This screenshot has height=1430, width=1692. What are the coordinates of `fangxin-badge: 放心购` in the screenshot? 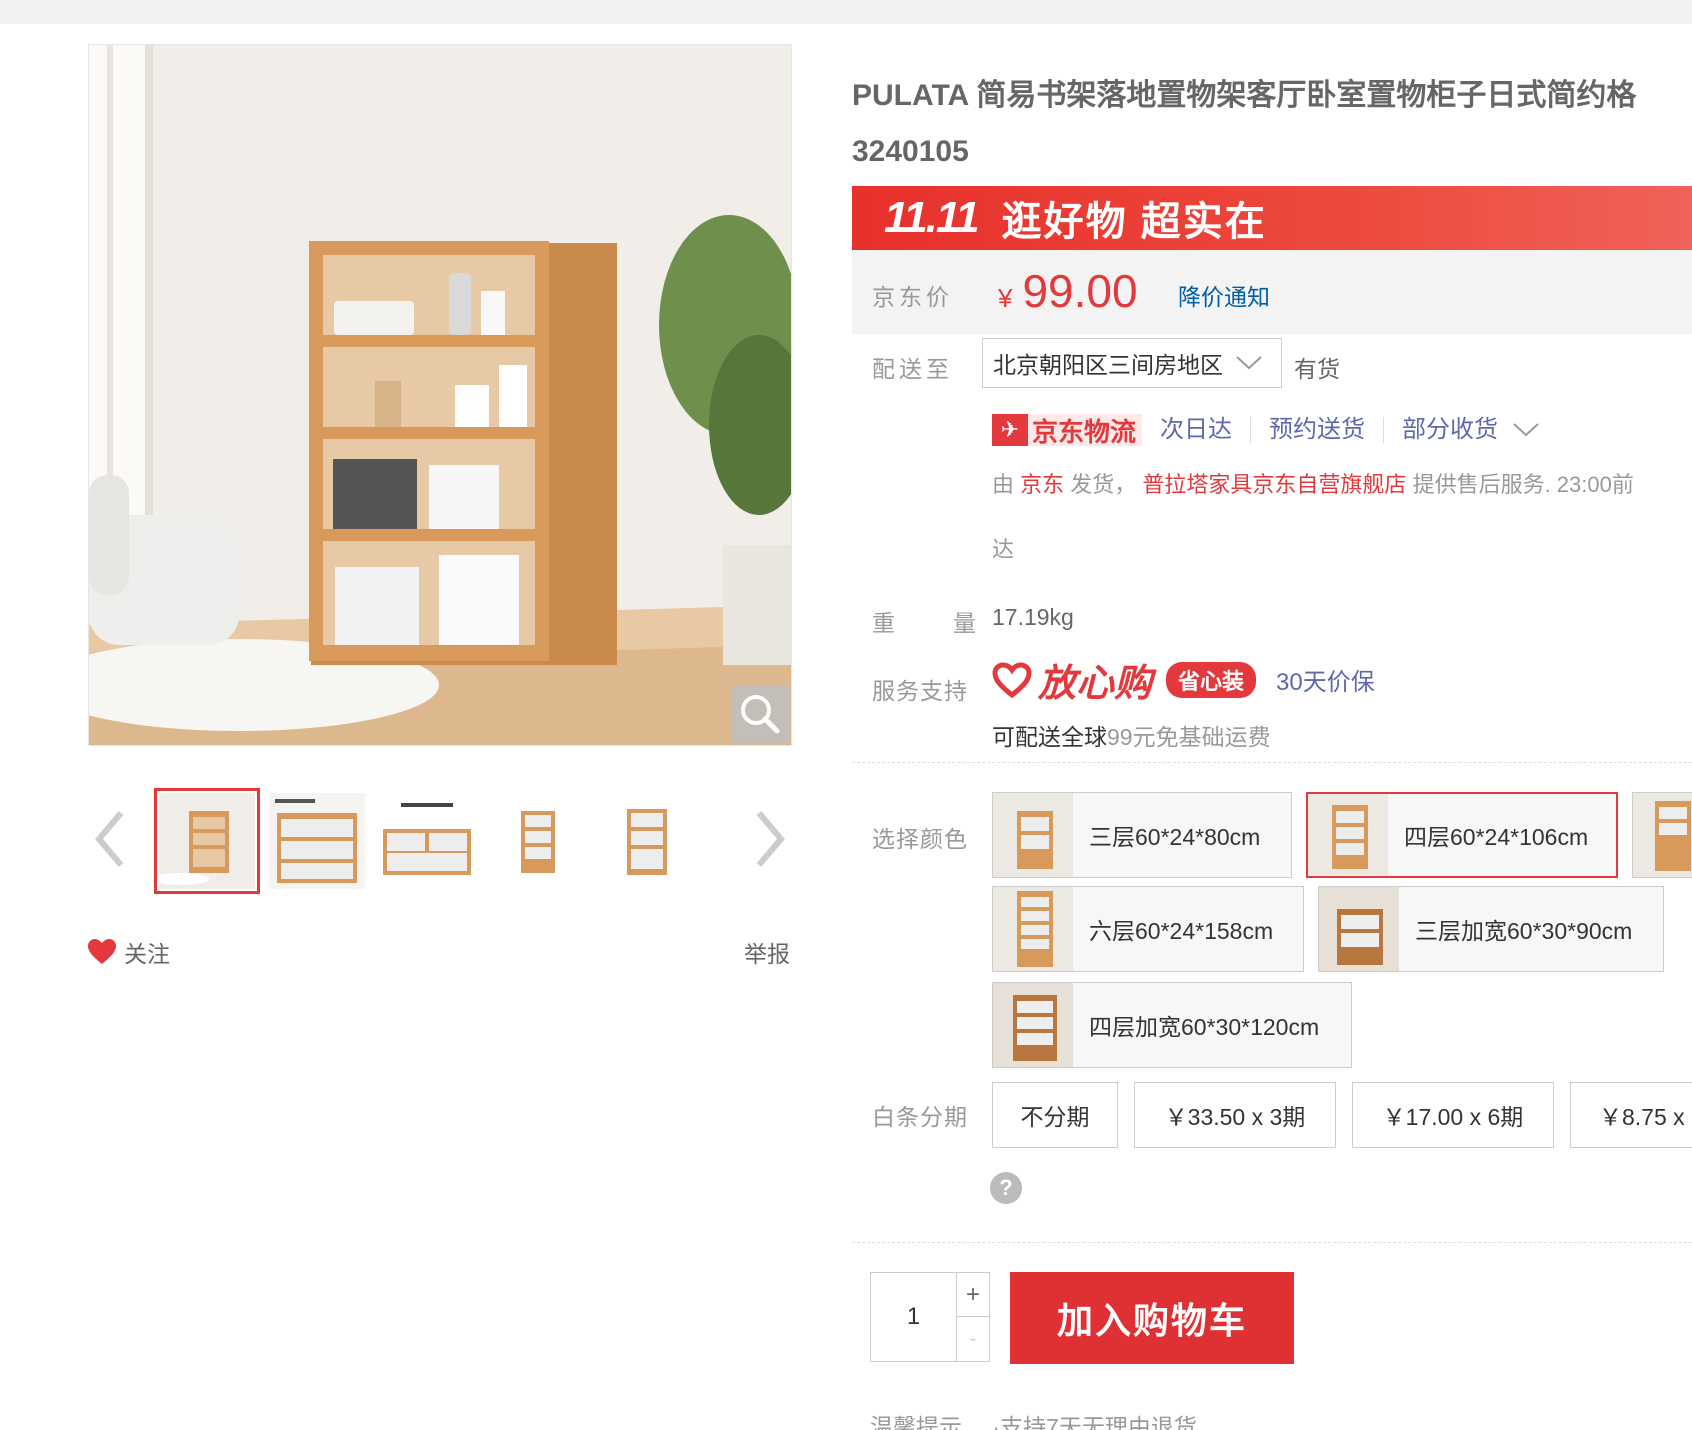 It's located at (1072, 679).